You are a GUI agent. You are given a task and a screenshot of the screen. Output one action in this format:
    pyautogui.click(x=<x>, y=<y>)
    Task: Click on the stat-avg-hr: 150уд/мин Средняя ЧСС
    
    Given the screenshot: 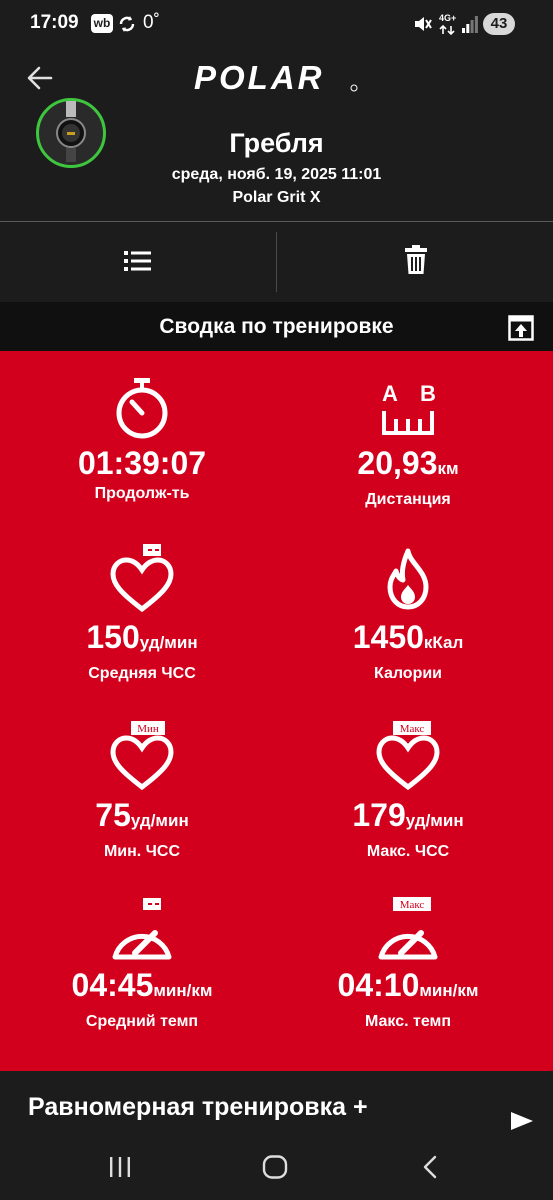 What is the action you would take?
    pyautogui.click(x=142, y=613)
    